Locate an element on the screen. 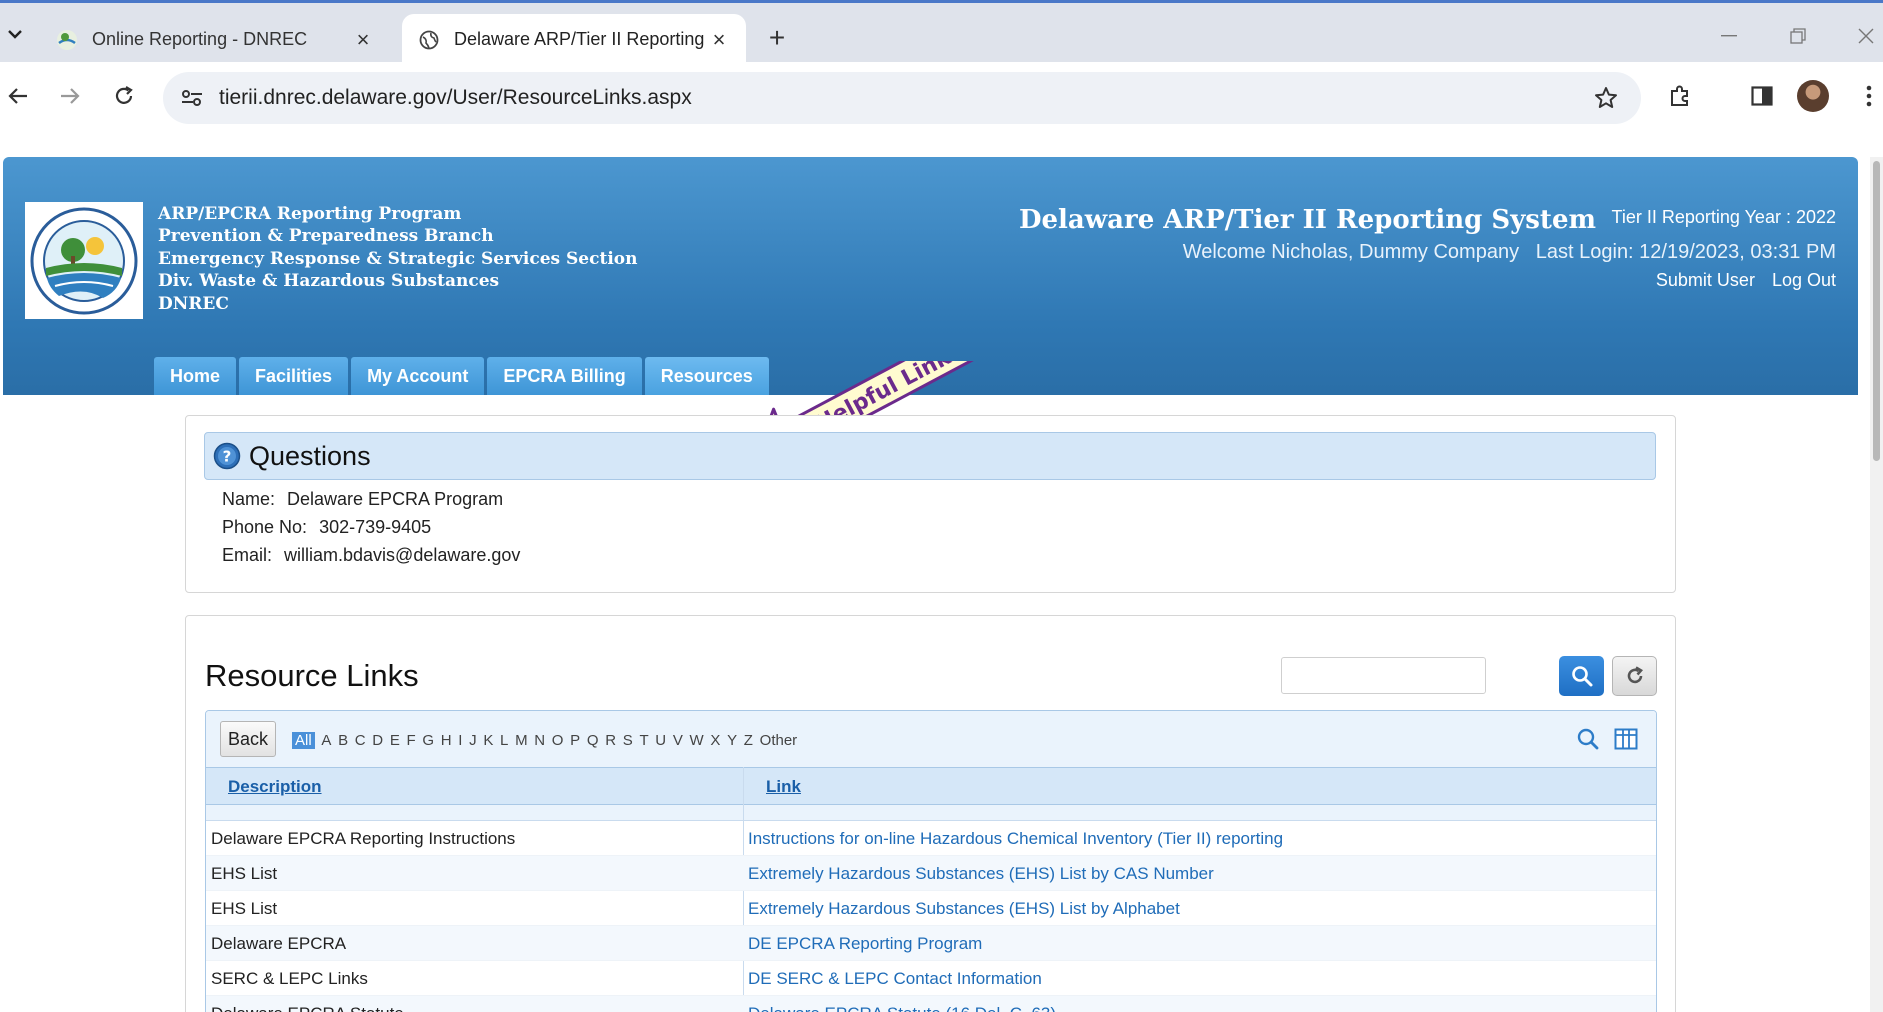 The height and width of the screenshot is (1012, 1883). column-header-link: Link is located at coordinates (783, 787).